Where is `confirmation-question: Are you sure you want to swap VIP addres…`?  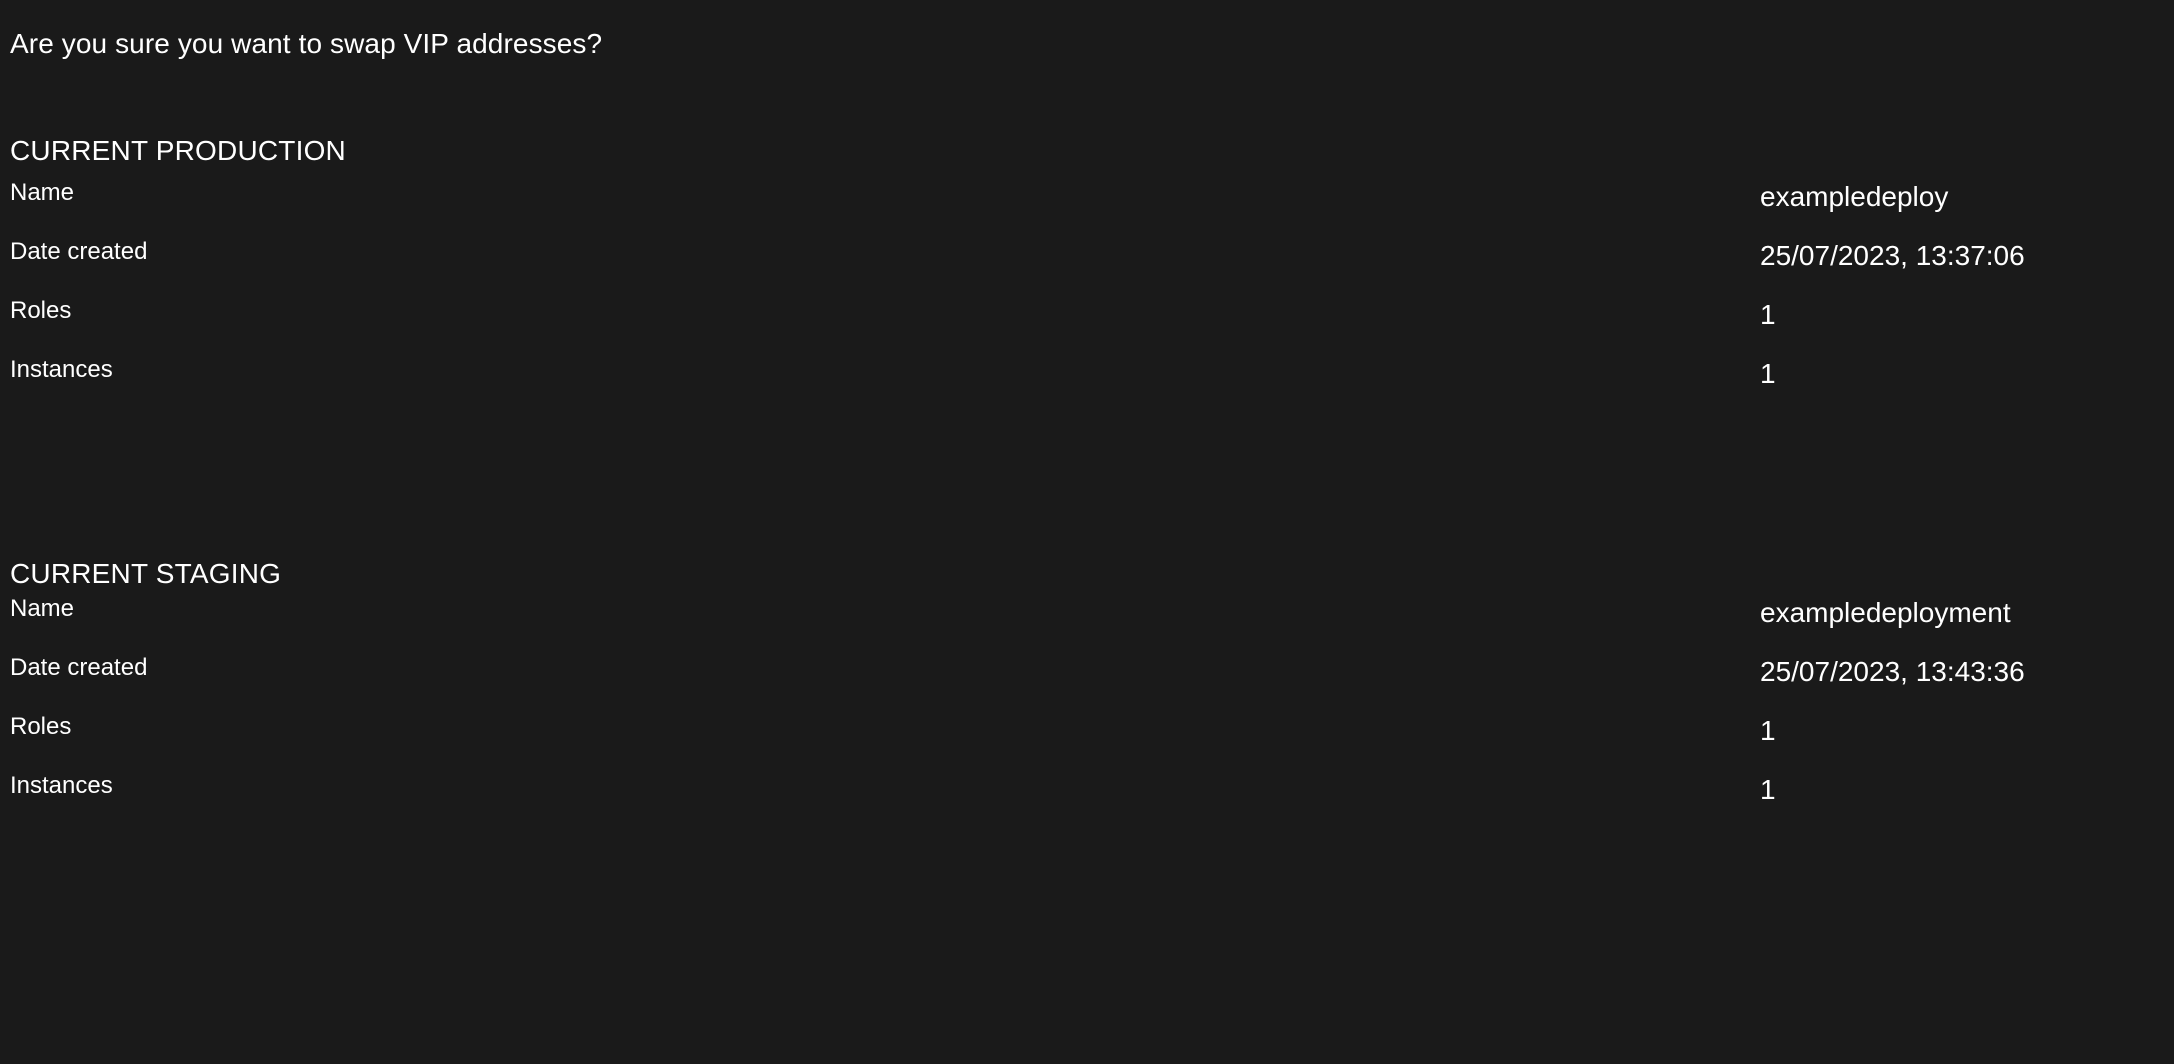 confirmation-question: Are you sure you want to swap VIP addres… is located at coordinates (306, 43).